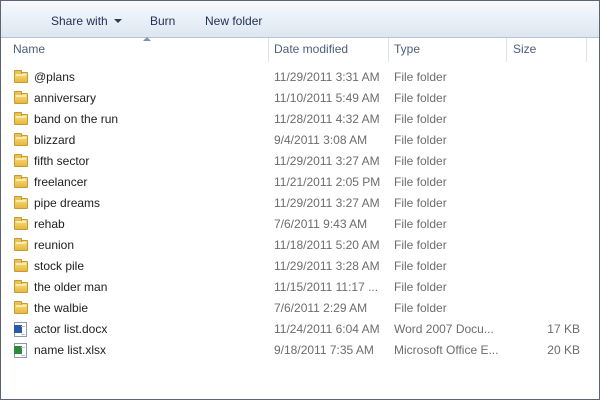  I want to click on column-header-size: Size, so click(549, 49).